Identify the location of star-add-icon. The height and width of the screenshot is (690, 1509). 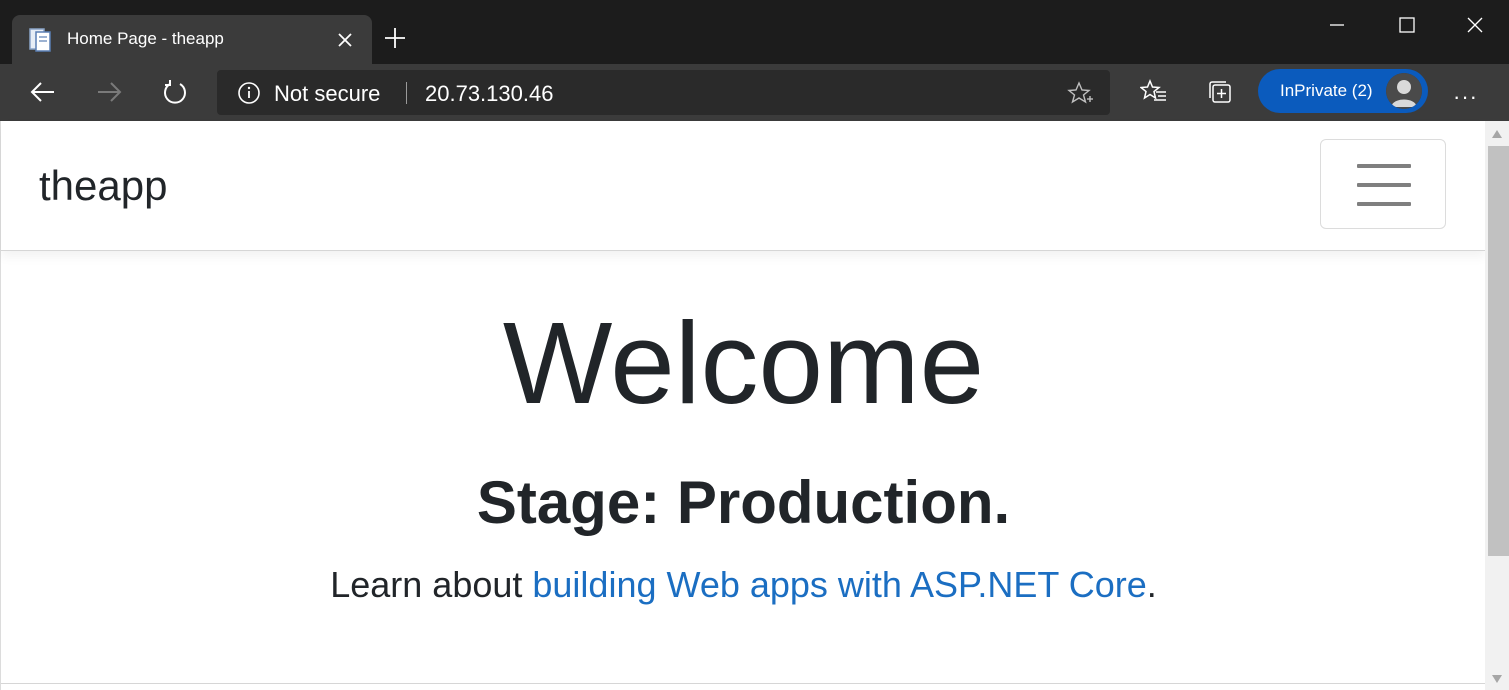
(1080, 94).